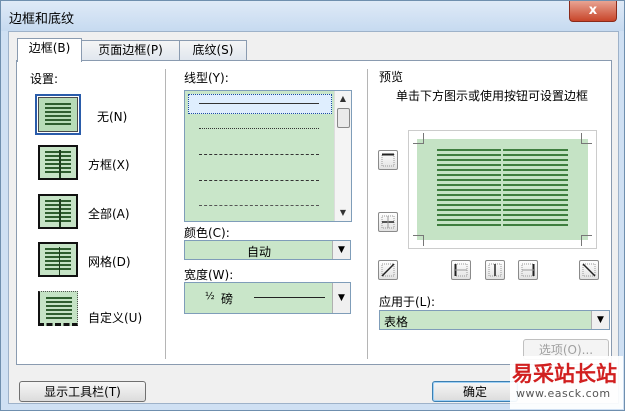  Describe the element at coordinates (343, 213) in the screenshot. I see `scroll-down-icon: ▼` at that location.